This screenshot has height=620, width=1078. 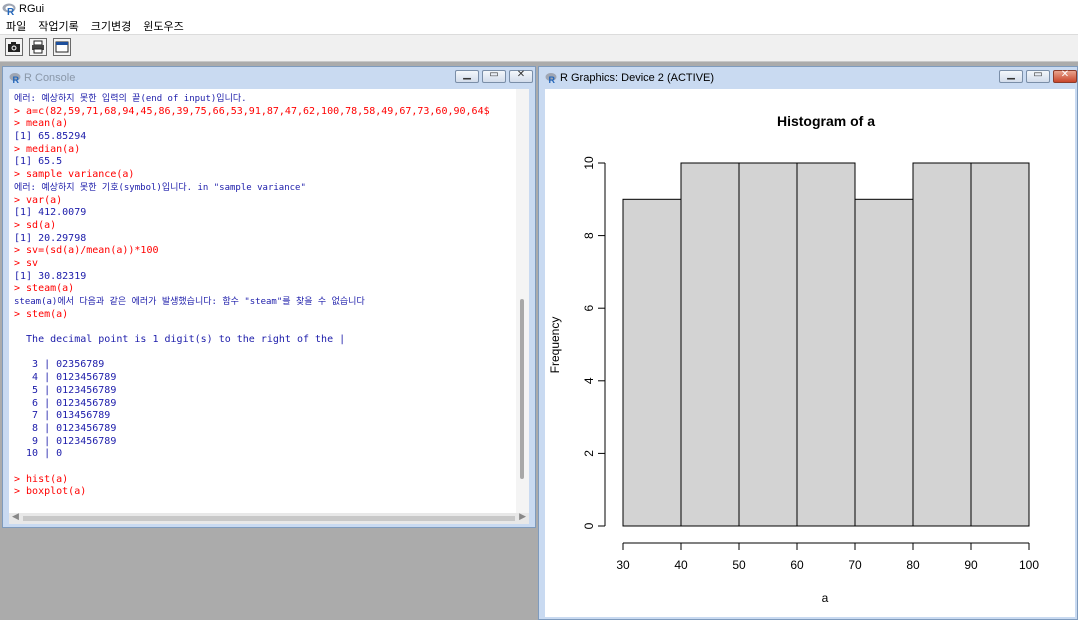 What do you see at coordinates (1029, 565) in the screenshot?
I see `x-tick-label: 100` at bounding box center [1029, 565].